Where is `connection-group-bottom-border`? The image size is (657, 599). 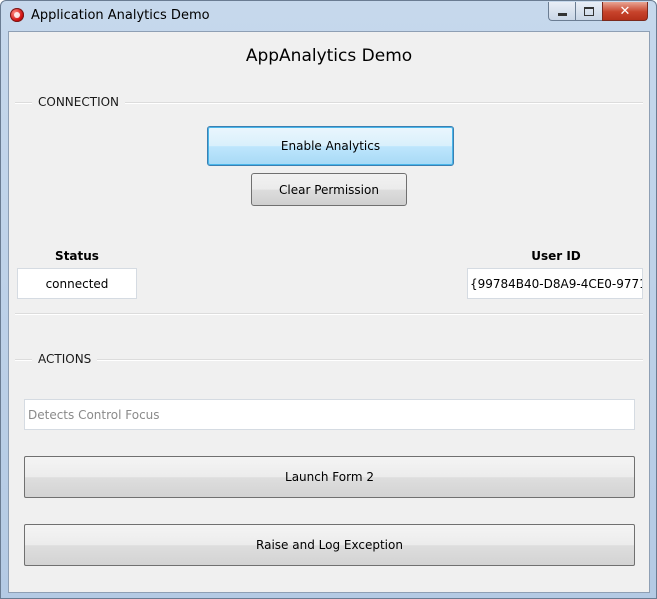
connection-group-bottom-border is located at coordinates (329, 314).